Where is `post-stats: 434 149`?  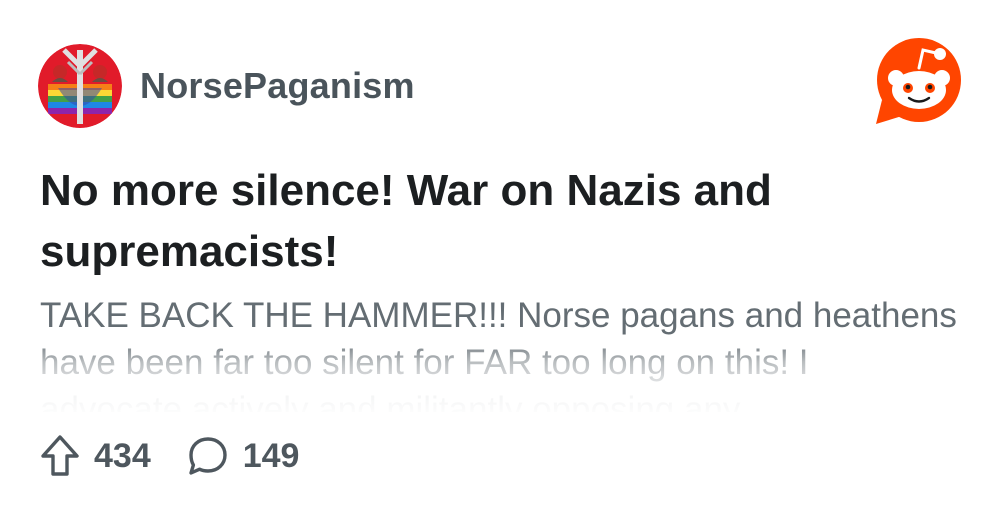 post-stats: 434 149 is located at coordinates (187, 456).